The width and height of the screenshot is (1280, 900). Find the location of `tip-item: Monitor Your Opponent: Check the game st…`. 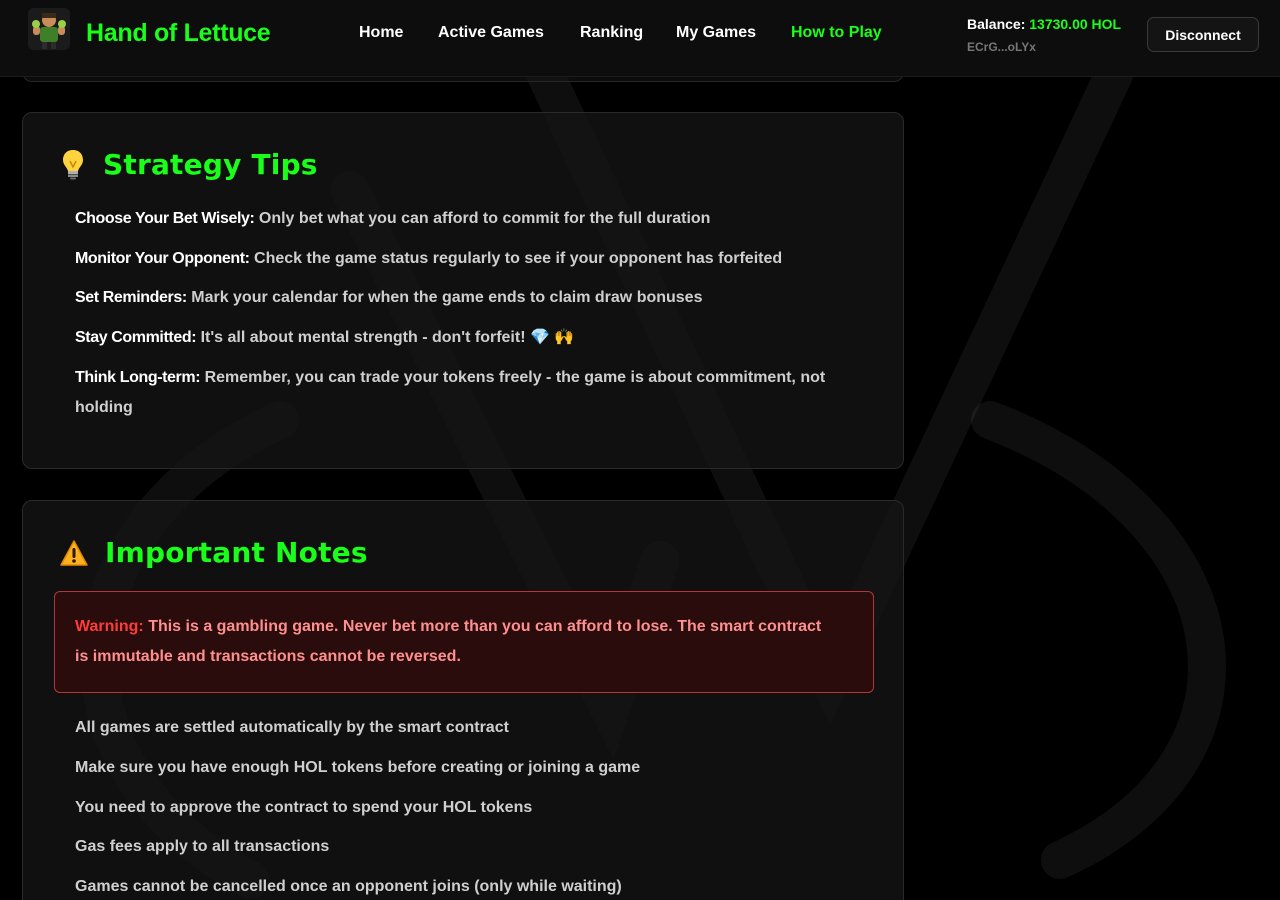

tip-item: Monitor Your Opponent: Check the game st… is located at coordinates (480, 259).